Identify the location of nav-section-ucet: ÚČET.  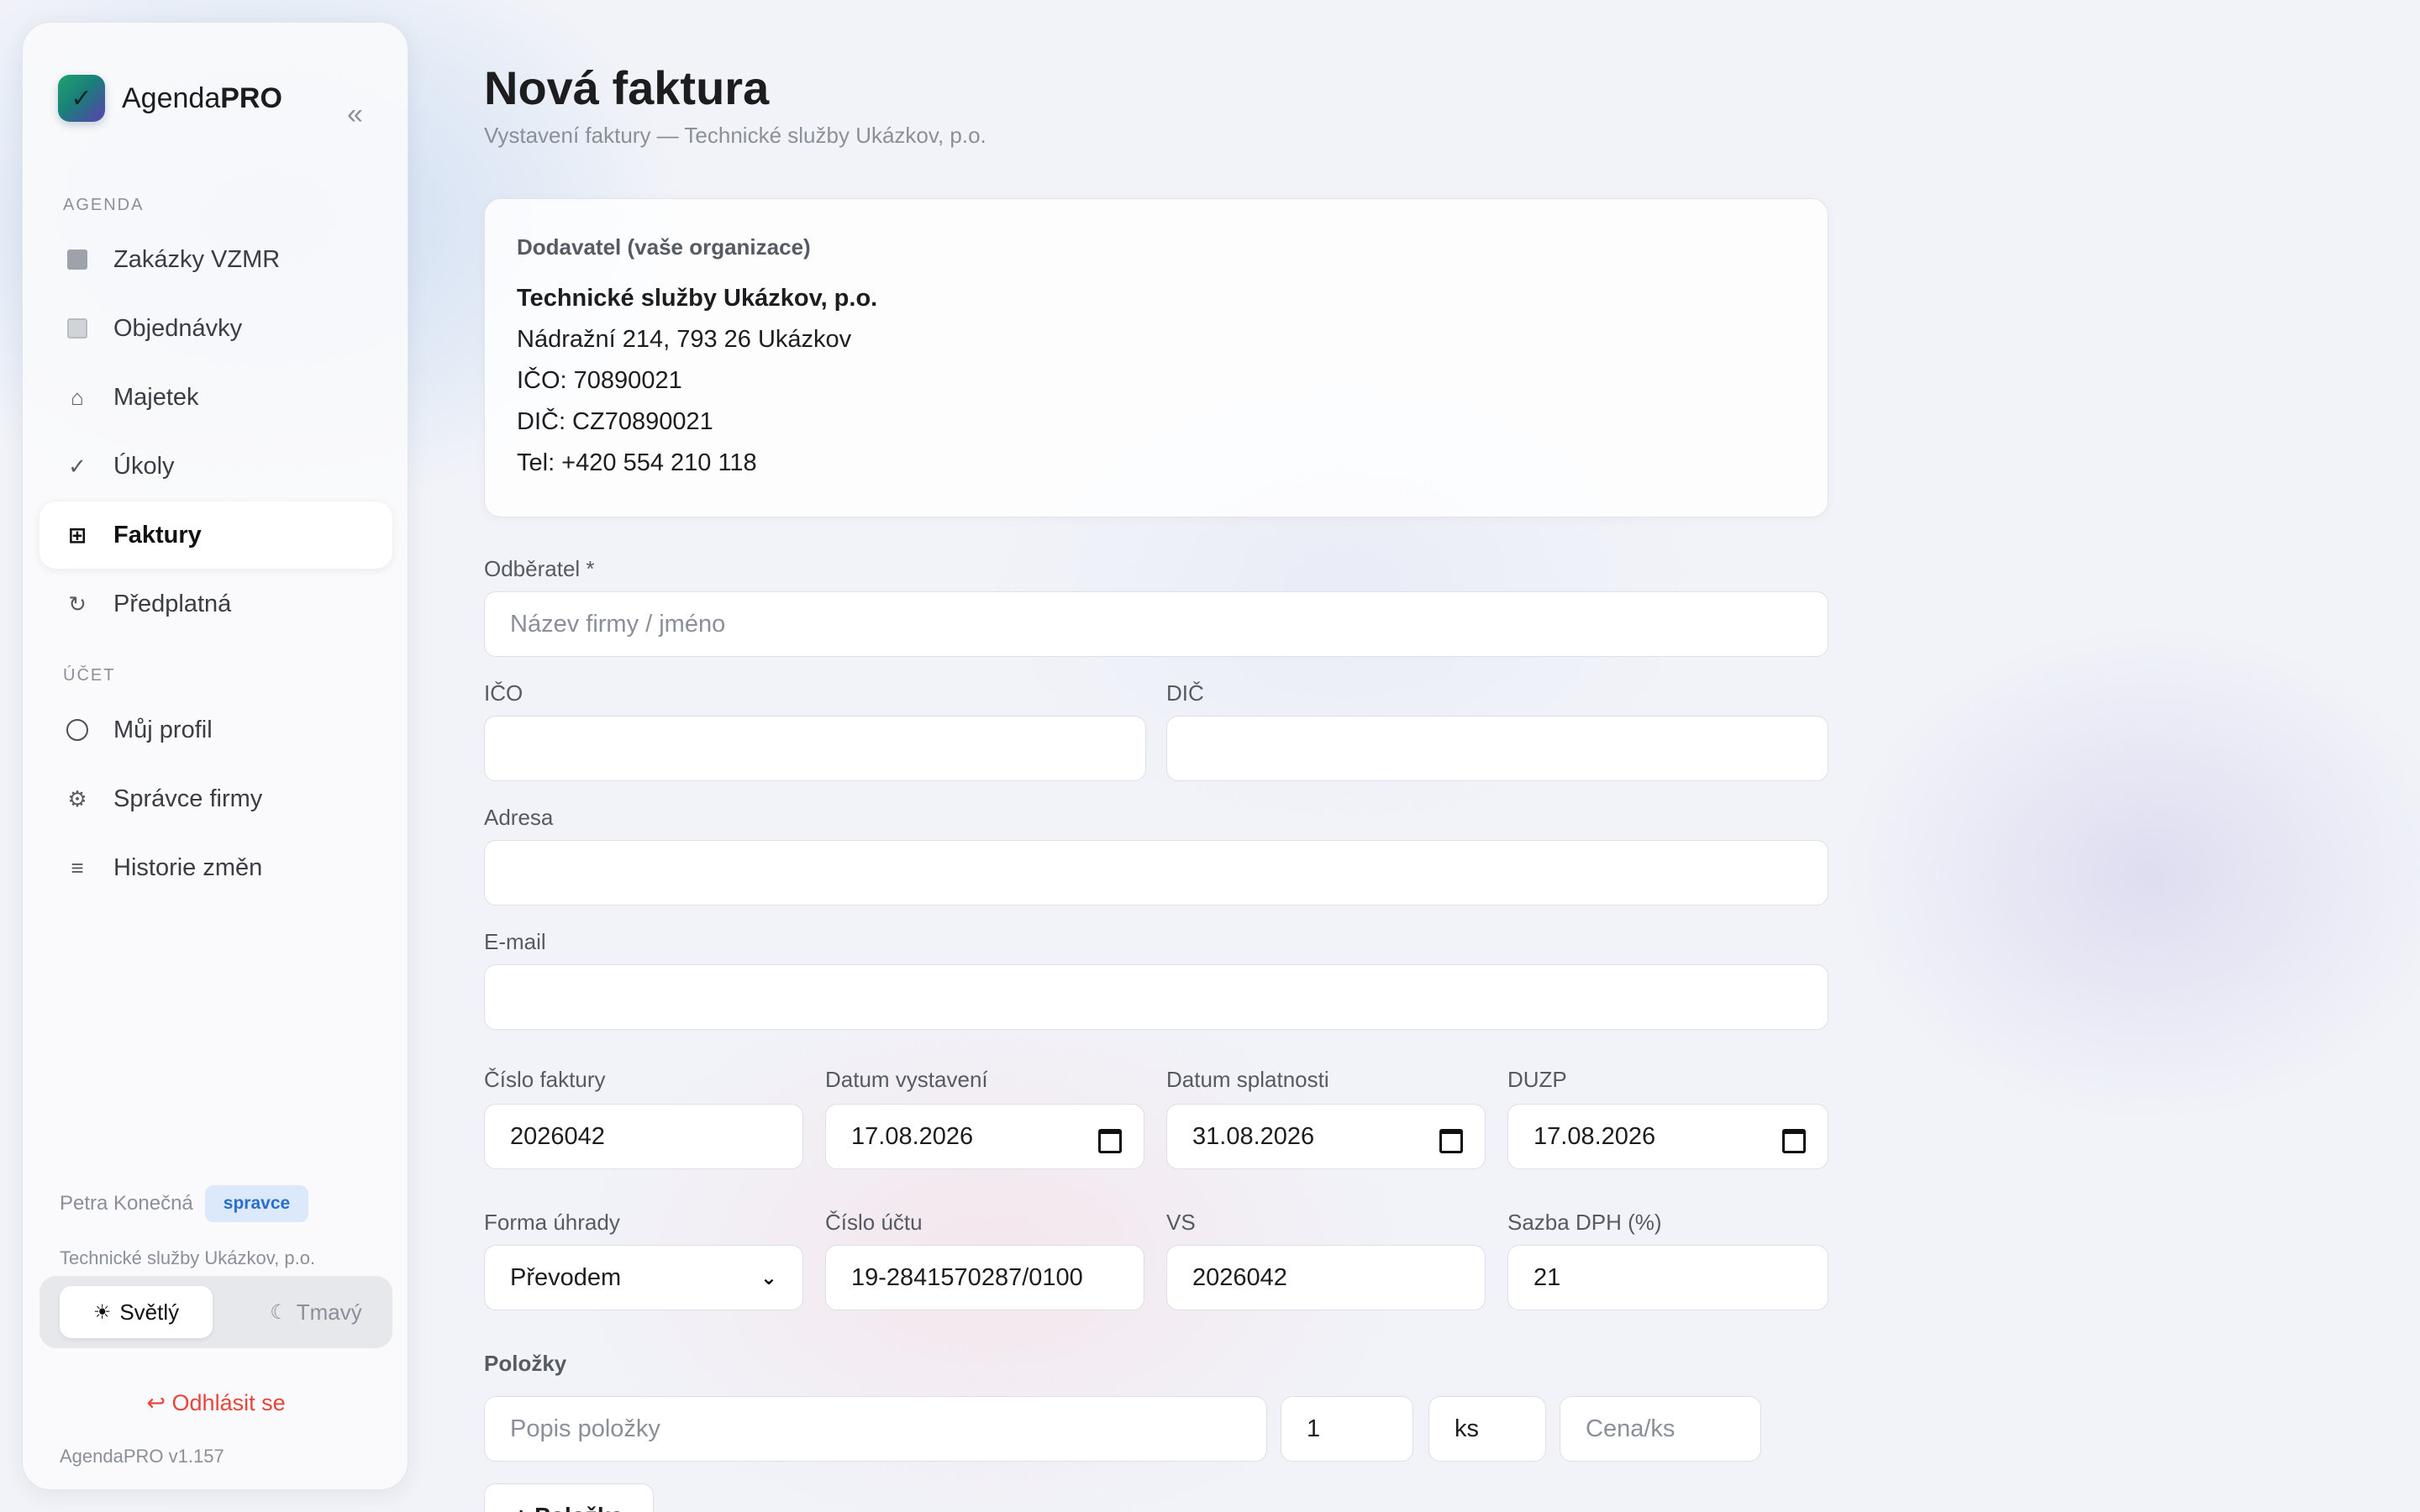
(90, 675).